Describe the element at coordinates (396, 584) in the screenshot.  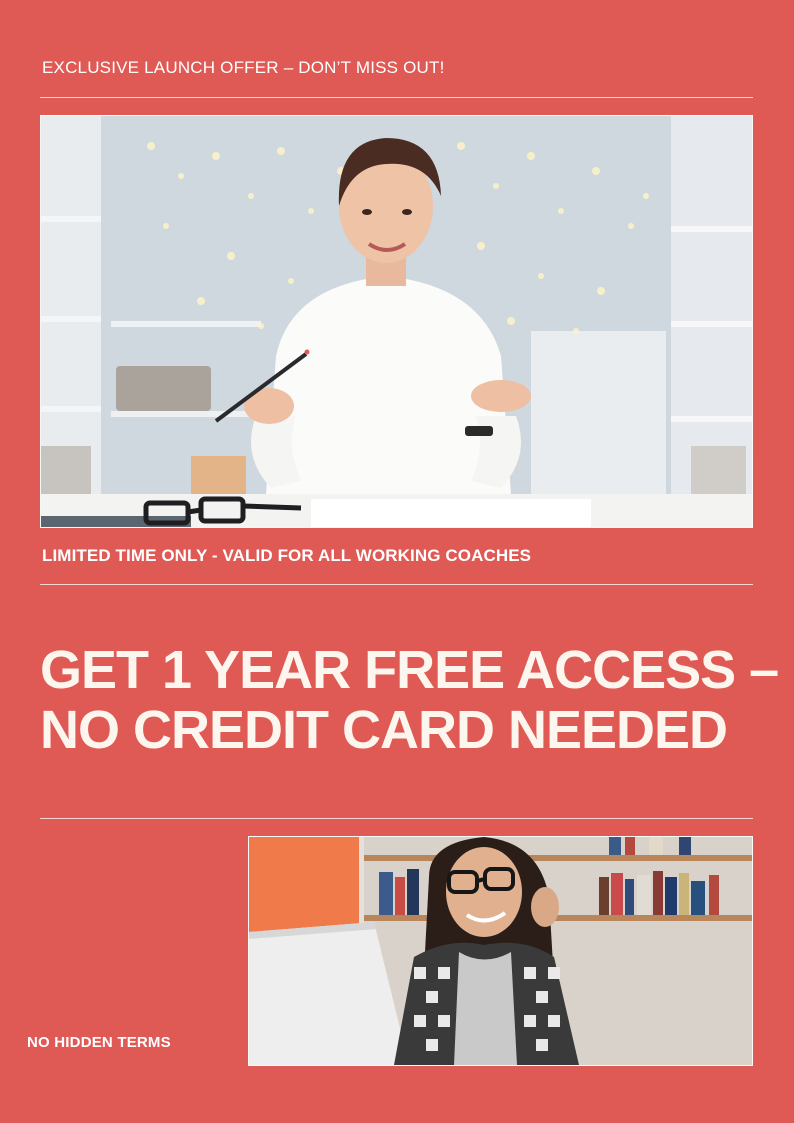
I see `divider-middle` at that location.